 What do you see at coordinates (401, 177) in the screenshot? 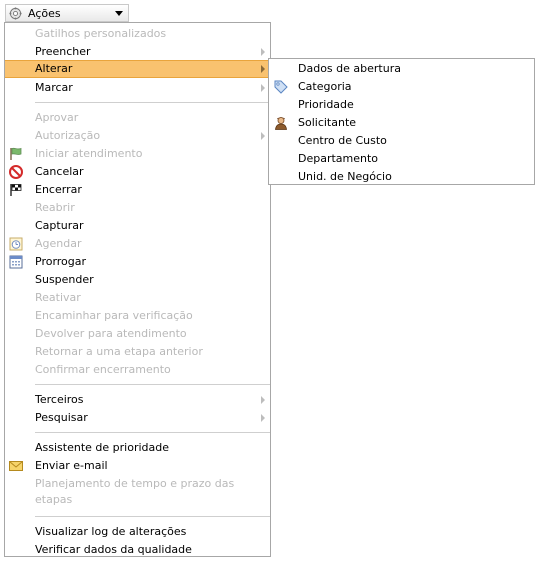
I see `submenu-item-unid-negocio: Unid. de Negócio` at bounding box center [401, 177].